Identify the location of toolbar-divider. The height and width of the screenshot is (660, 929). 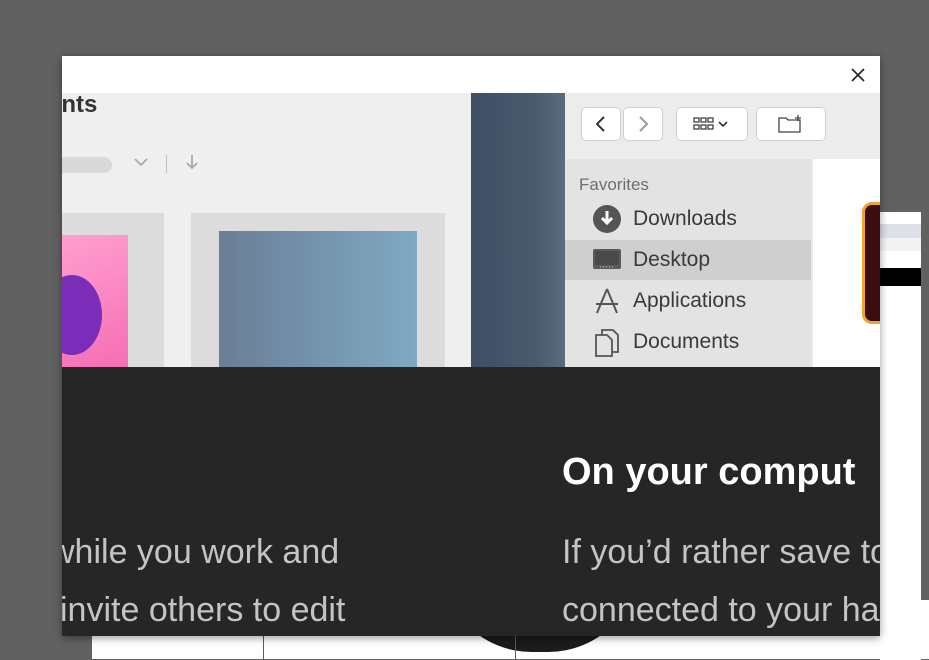
(166, 164).